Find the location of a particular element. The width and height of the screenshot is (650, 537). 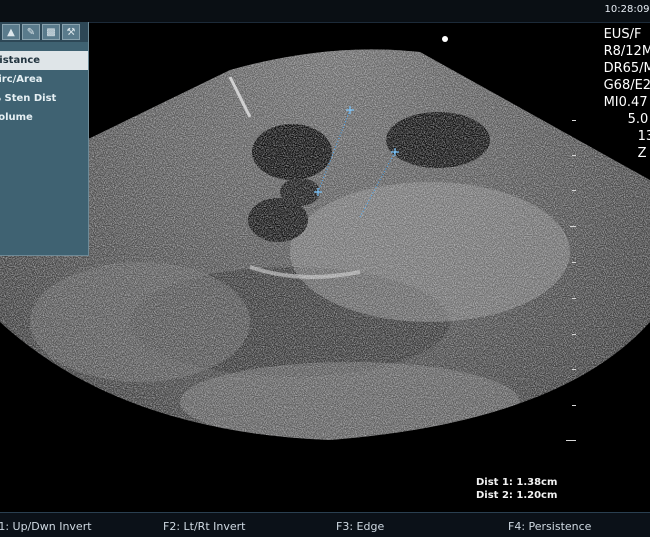

param-depth: 5.0 is located at coordinates (638, 119).